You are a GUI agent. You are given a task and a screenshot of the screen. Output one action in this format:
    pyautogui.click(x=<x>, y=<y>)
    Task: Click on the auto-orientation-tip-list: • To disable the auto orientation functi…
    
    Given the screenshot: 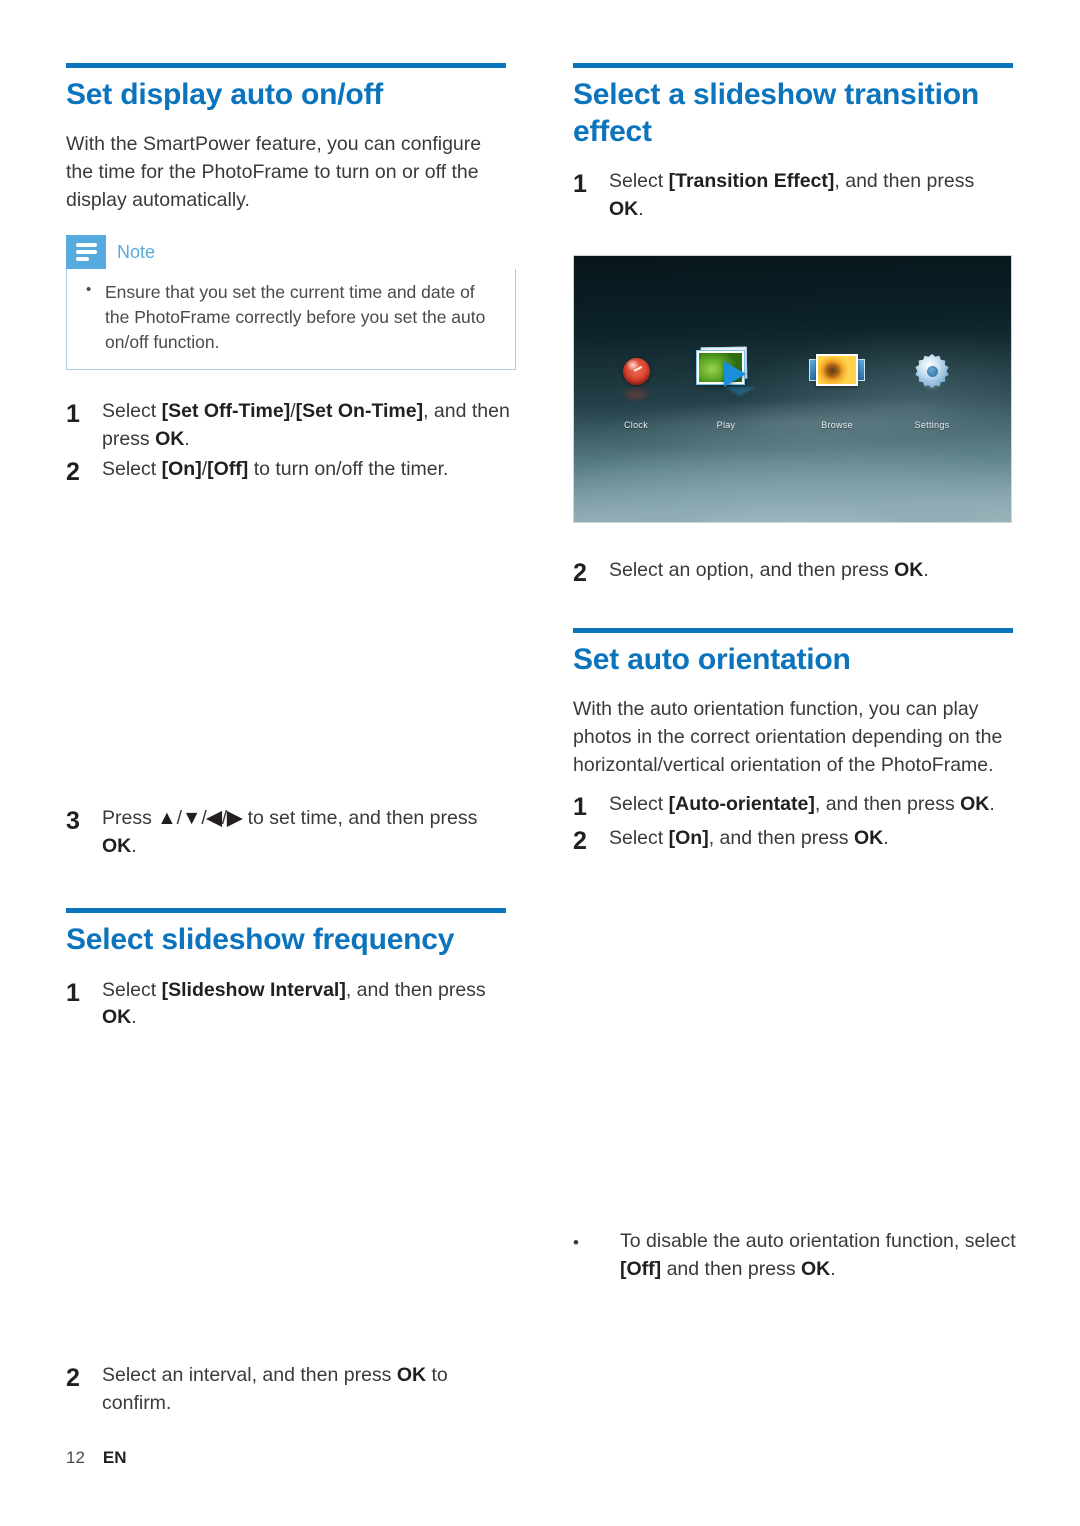 What is the action you would take?
    pyautogui.click(x=797, y=1256)
    